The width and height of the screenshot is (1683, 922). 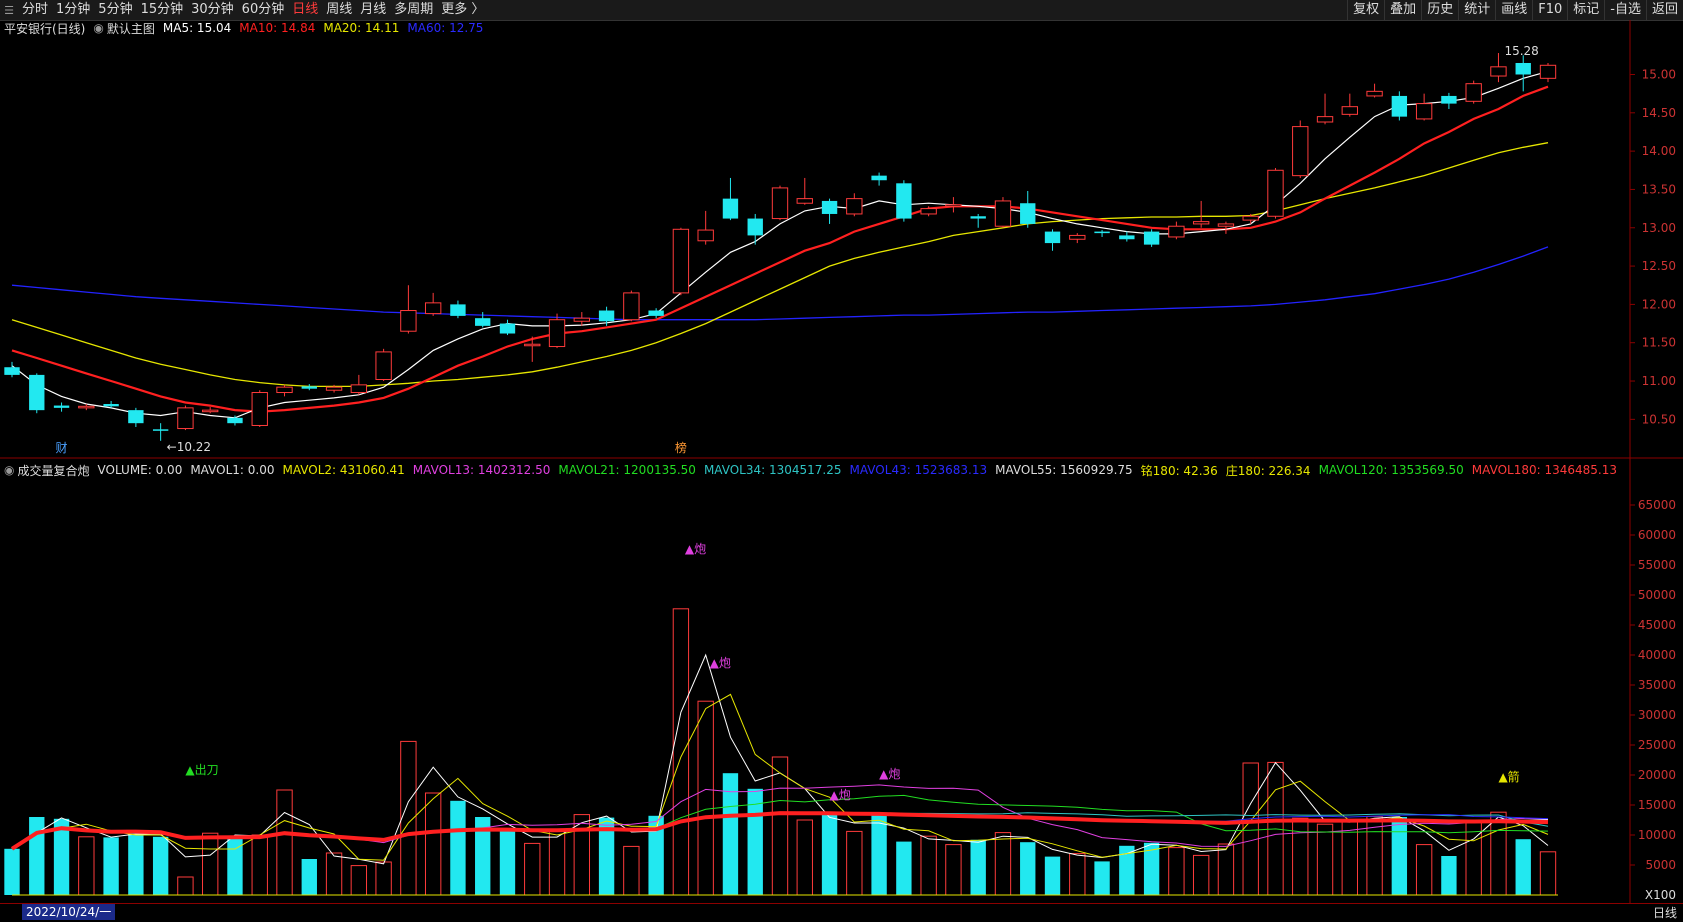 I want to click on volume-axis-label: 55000, so click(x=1657, y=565).